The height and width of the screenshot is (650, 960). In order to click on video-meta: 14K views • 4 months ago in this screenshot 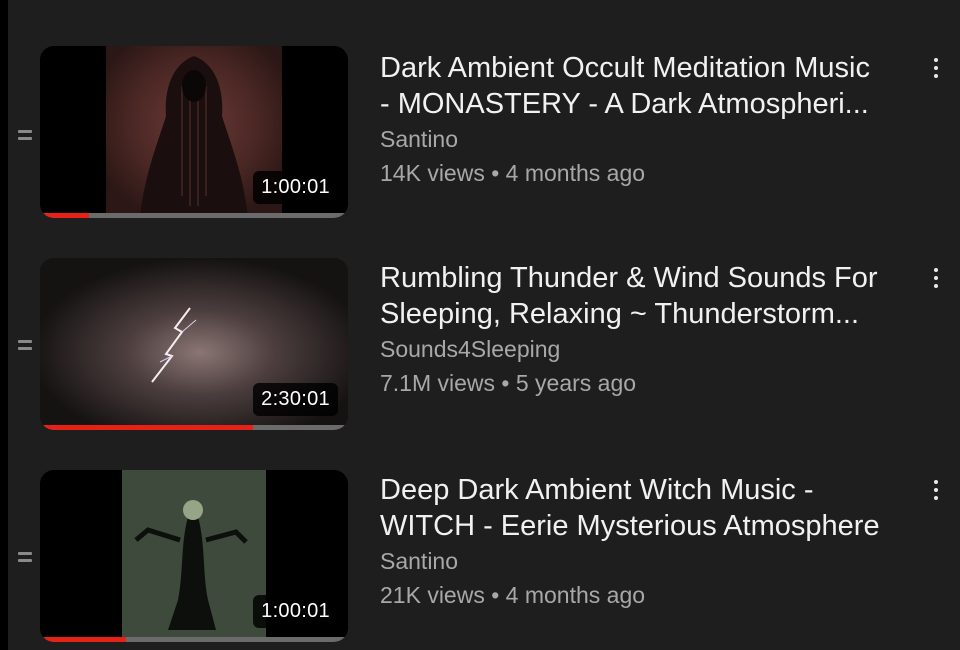, I will do `click(513, 173)`.